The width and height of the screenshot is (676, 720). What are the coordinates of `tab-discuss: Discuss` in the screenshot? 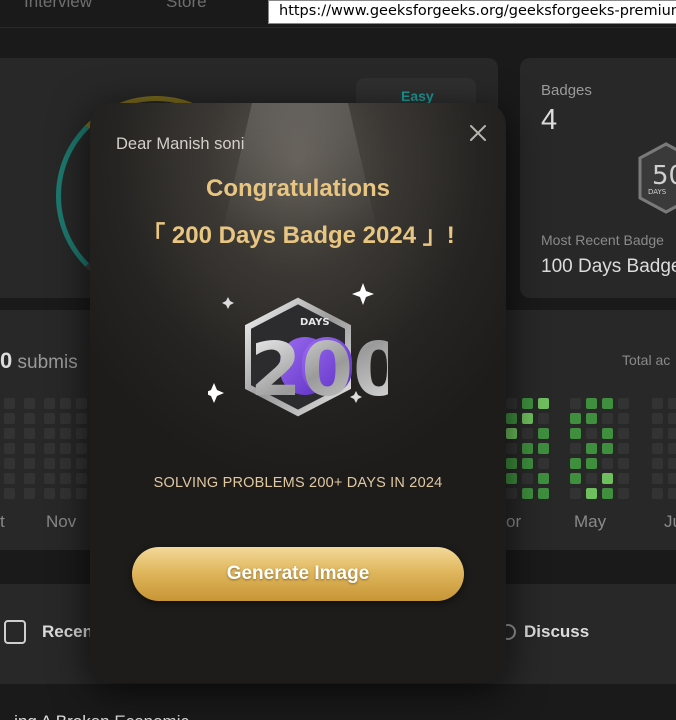 It's located at (556, 632).